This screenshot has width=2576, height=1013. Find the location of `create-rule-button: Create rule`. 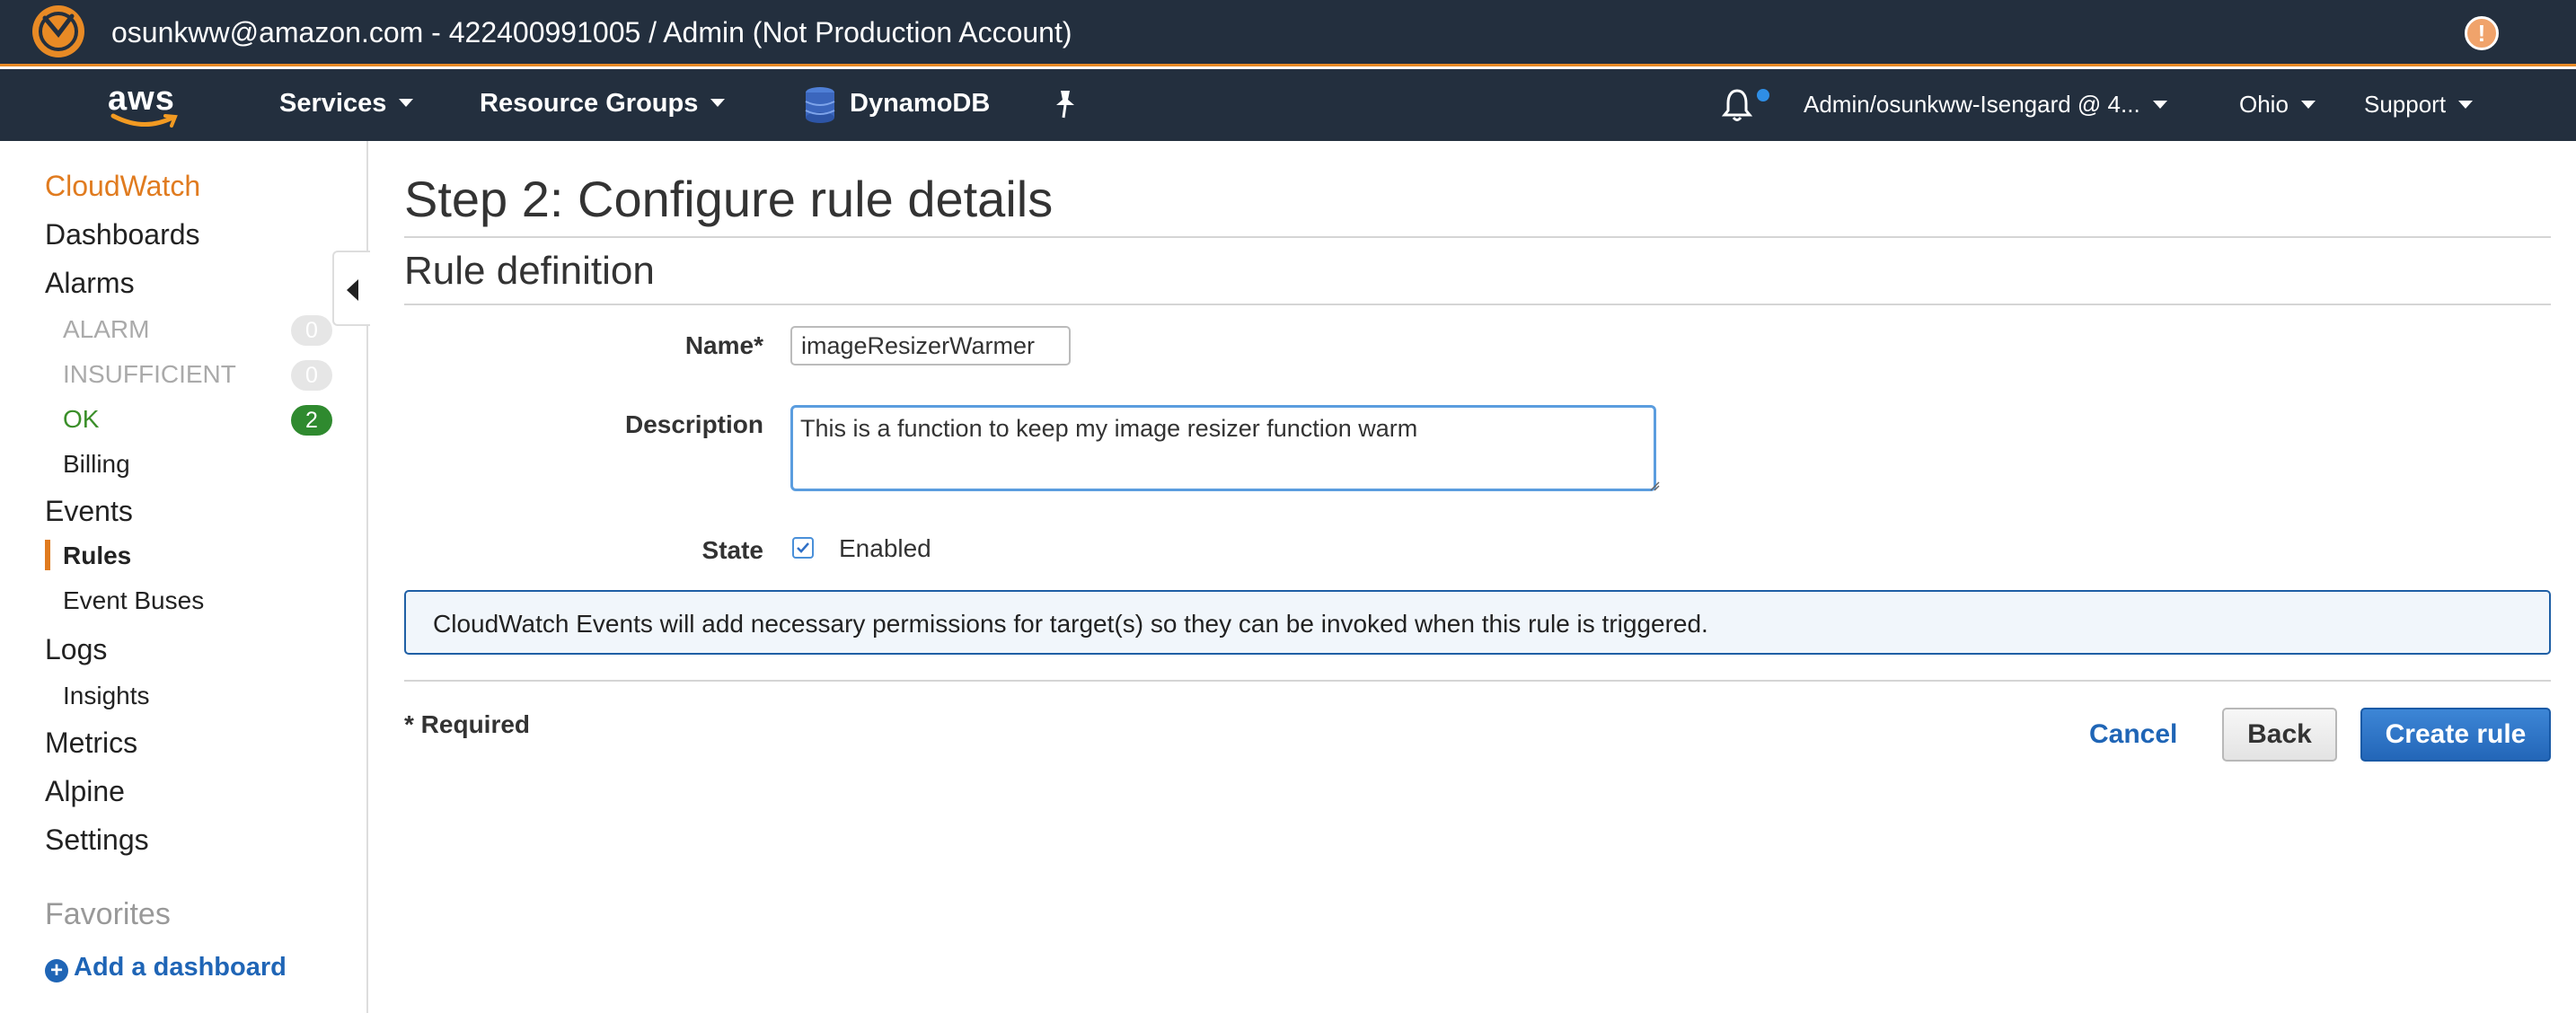

create-rule-button: Create rule is located at coordinates (2455, 735).